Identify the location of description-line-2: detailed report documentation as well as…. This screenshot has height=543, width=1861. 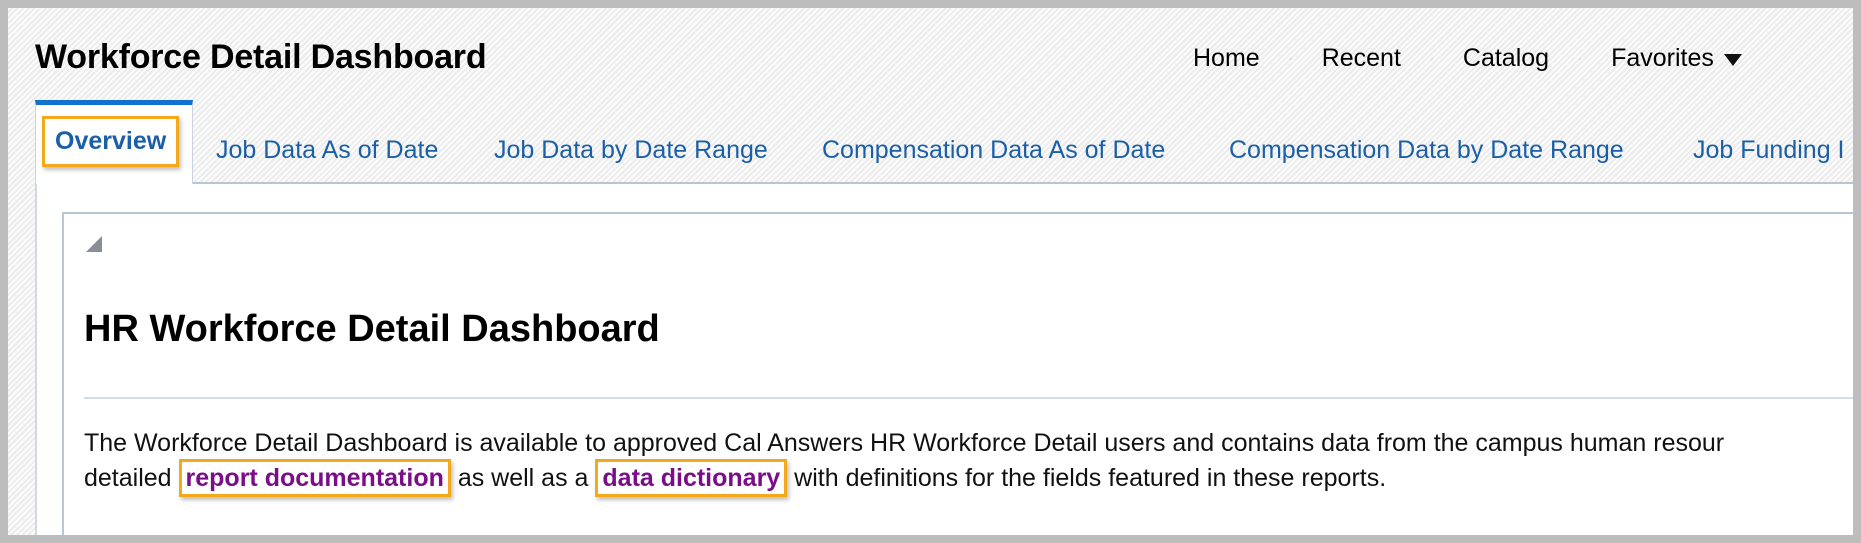
(968, 478).